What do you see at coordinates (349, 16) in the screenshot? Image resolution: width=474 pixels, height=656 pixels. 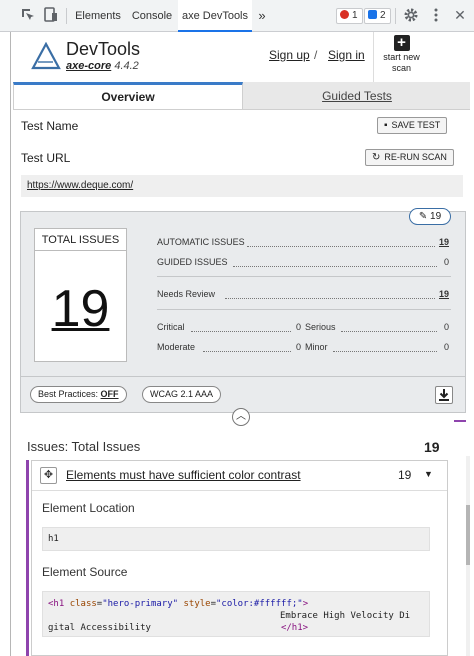 I see `errors-badge: 1` at bounding box center [349, 16].